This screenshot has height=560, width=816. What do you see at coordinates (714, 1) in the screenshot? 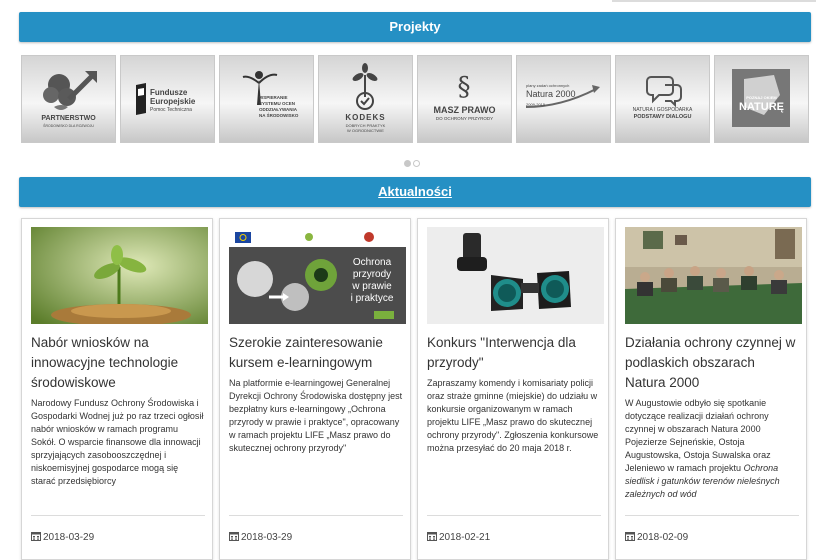
I see `top-edge-line` at bounding box center [714, 1].